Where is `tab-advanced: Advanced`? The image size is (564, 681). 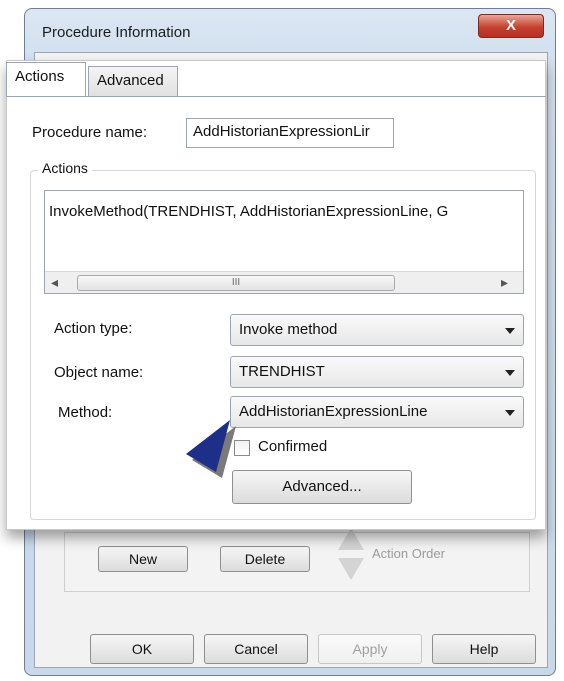
tab-advanced: Advanced is located at coordinates (133, 81).